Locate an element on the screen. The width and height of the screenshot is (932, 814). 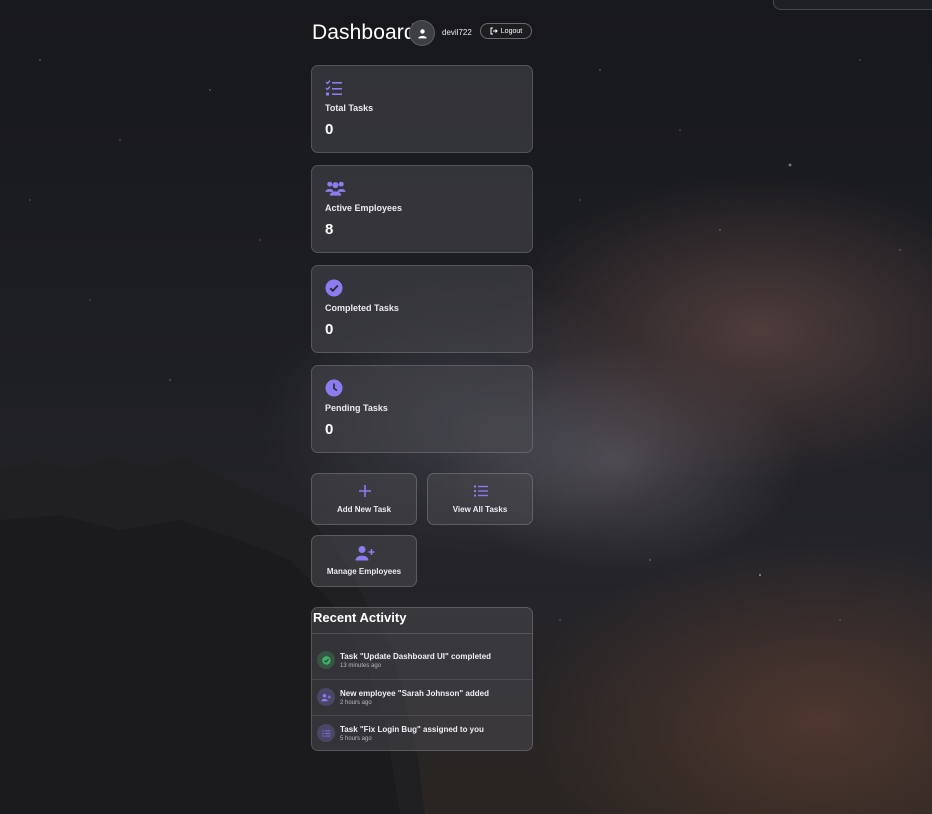
stat-card-active-employees: Active Employees 8 is located at coordinates (422, 209).